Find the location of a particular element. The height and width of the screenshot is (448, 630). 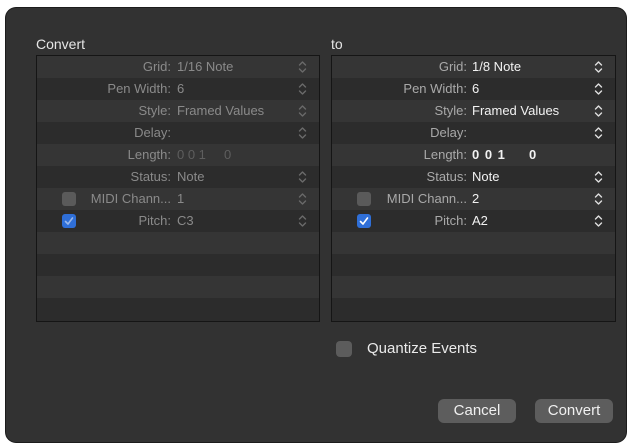

convert-button: Convert is located at coordinates (574, 411).